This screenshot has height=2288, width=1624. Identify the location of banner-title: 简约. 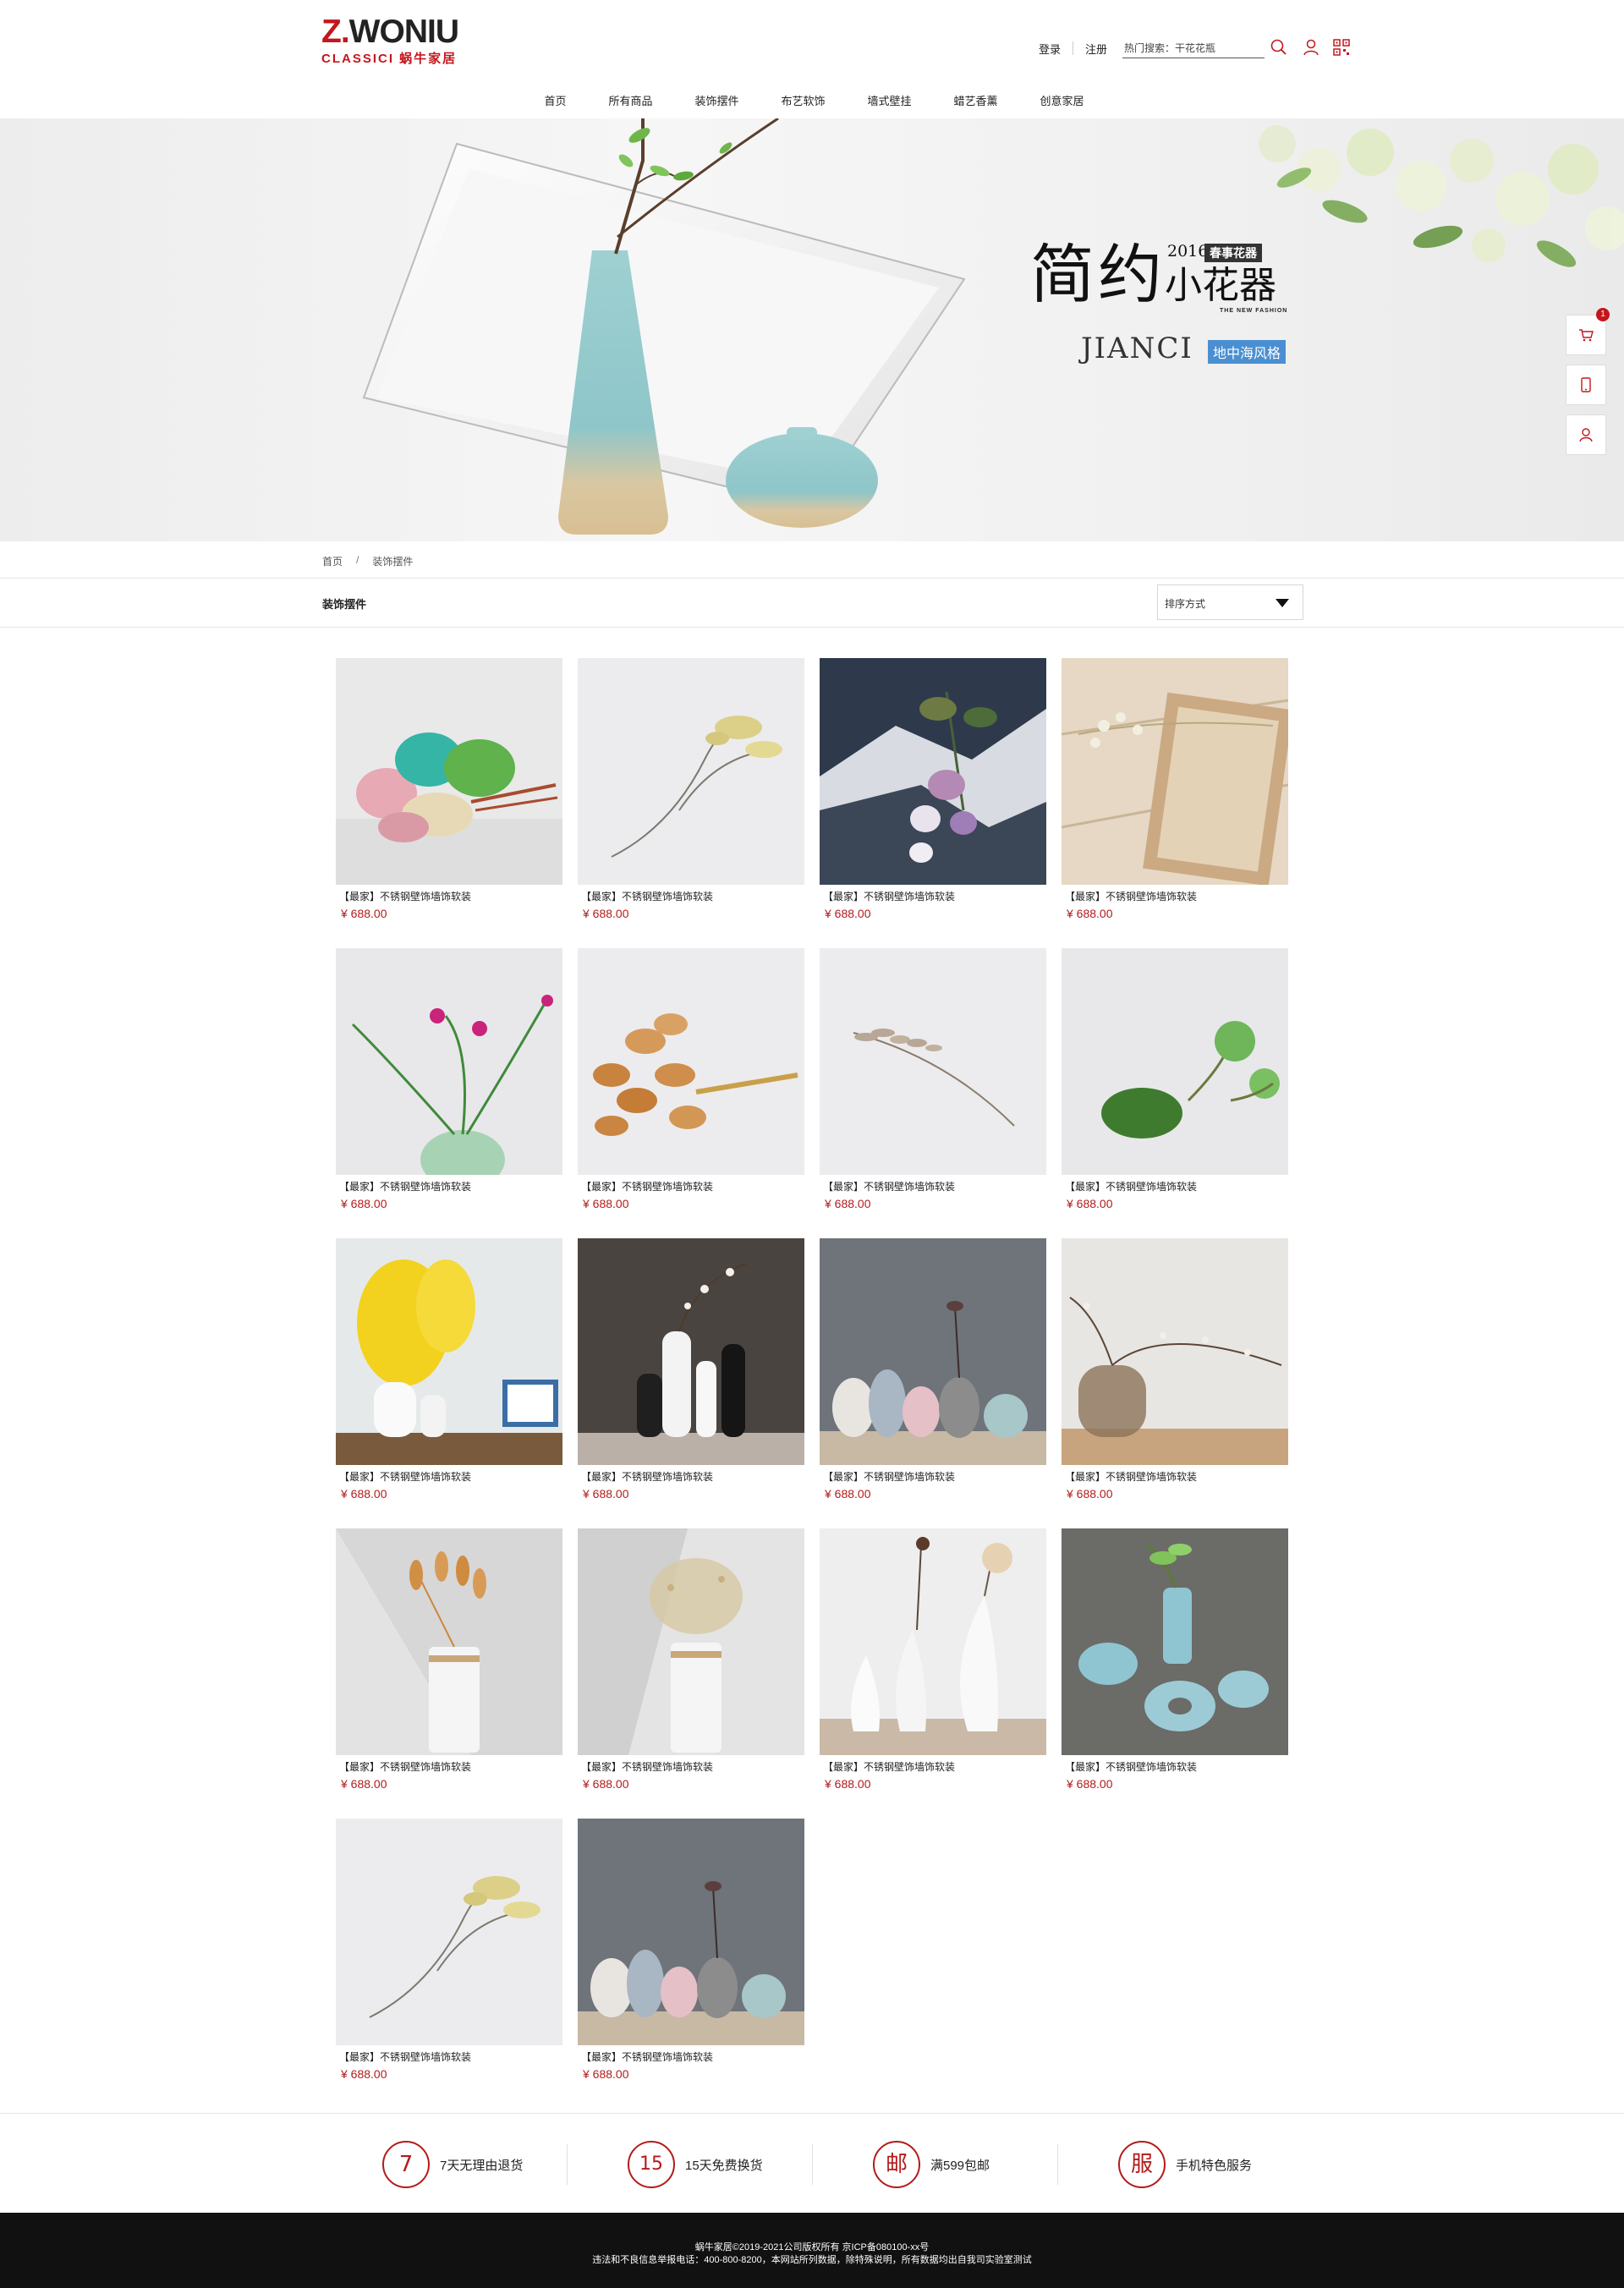
(1098, 274).